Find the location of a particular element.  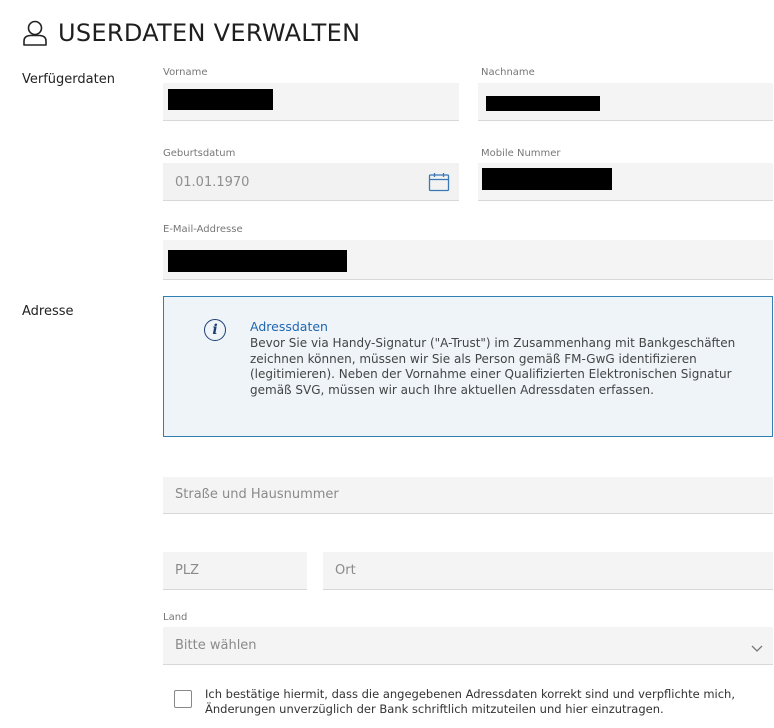

strasse-placeholder: Straße und Hausnummer is located at coordinates (257, 494).